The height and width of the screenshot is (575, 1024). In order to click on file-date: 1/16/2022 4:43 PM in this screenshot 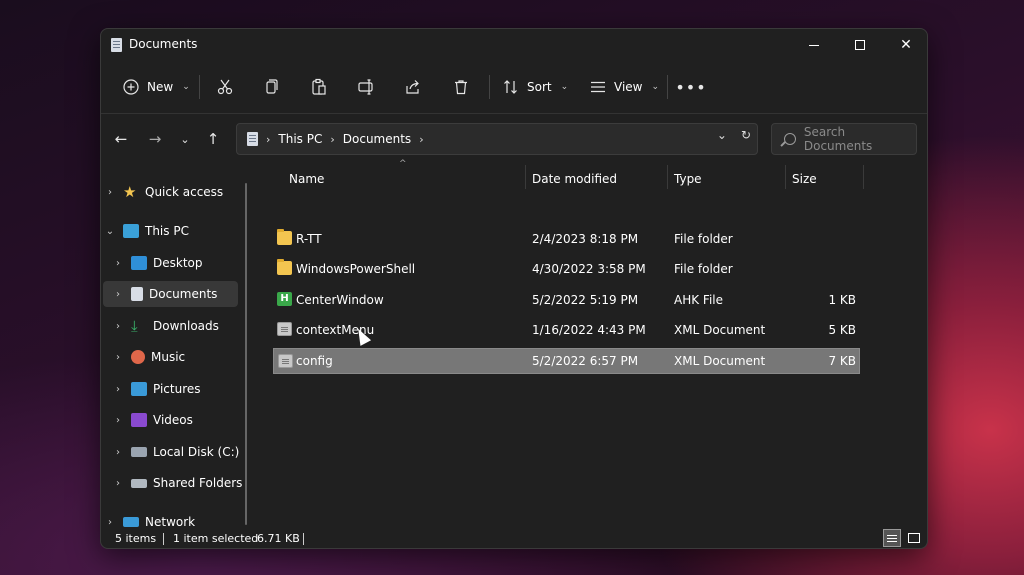, I will do `click(589, 330)`.